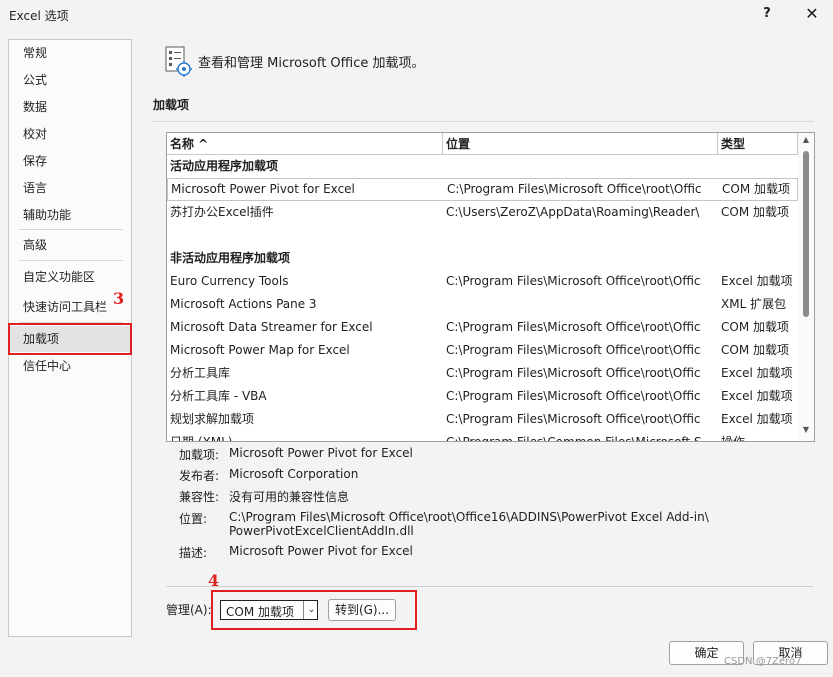 Image resolution: width=833 pixels, height=677 pixels. What do you see at coordinates (35, 80) in the screenshot?
I see `sidebar-item-formulas: 公式` at bounding box center [35, 80].